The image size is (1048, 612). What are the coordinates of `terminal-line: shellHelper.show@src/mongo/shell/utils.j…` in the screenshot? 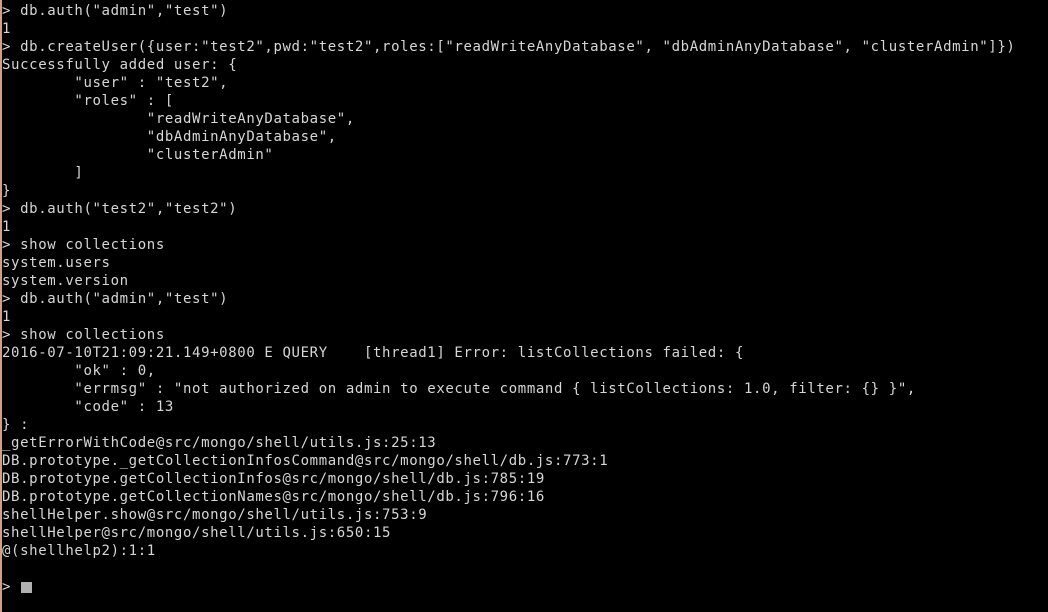 It's located at (215, 515).